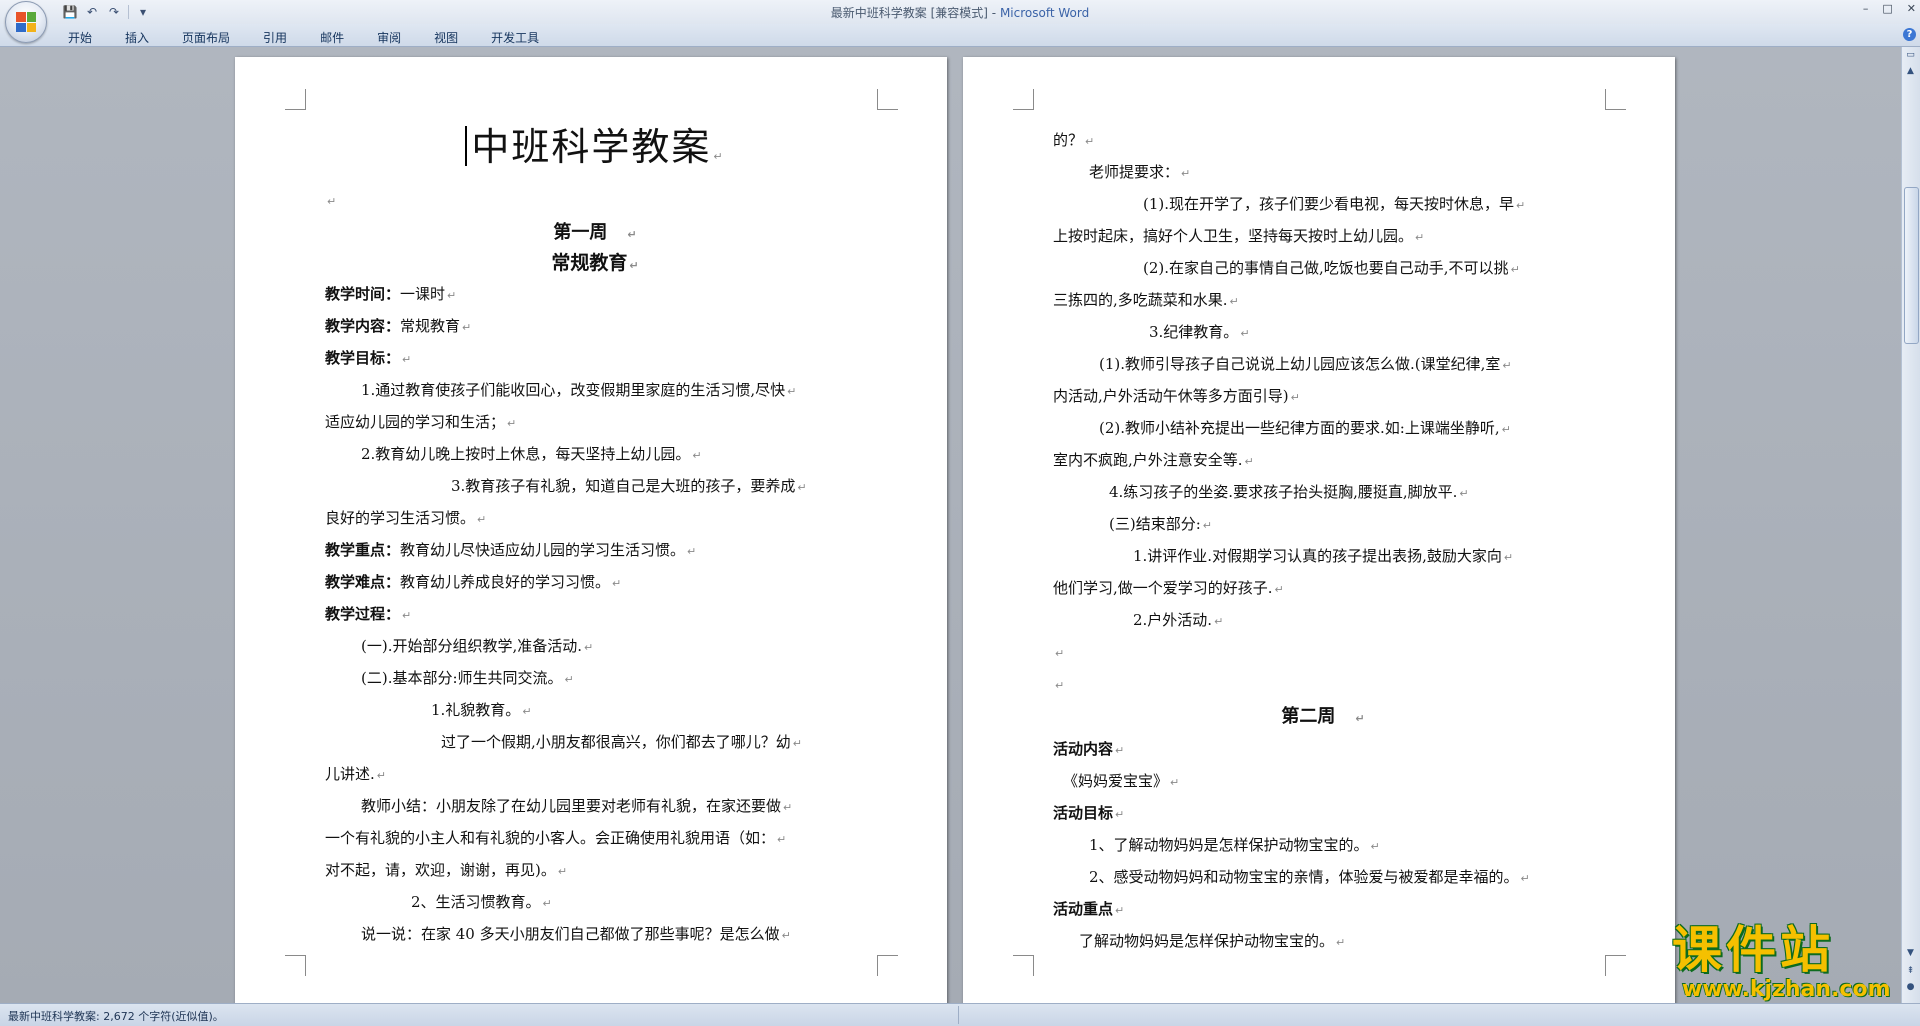 This screenshot has width=1920, height=1026. Describe the element at coordinates (1323, 557) in the screenshot. I see `paragraph: 1.讲评作业.对假期学习认真的孩子提出表扬,鼓励大家向 ↵` at that location.